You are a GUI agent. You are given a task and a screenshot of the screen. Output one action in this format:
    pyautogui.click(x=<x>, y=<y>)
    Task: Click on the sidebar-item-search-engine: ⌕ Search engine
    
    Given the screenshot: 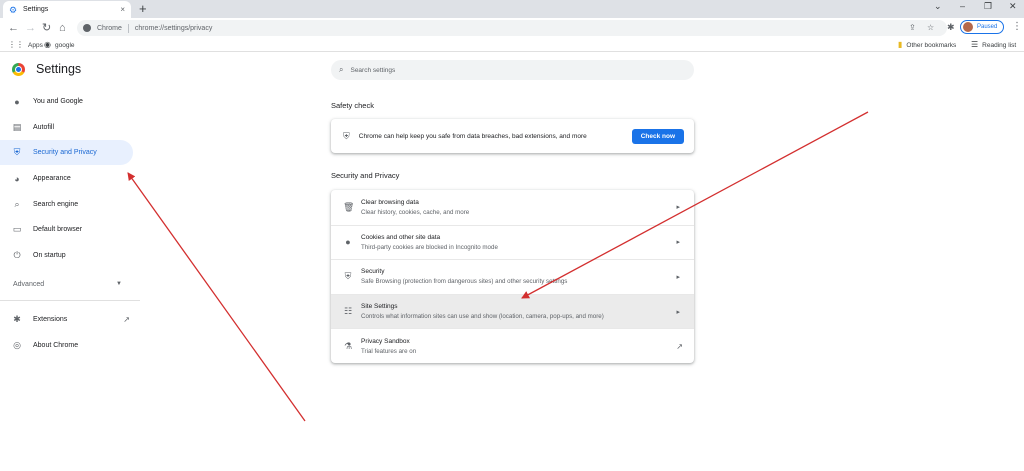 What is the action you would take?
    pyautogui.click(x=66, y=204)
    